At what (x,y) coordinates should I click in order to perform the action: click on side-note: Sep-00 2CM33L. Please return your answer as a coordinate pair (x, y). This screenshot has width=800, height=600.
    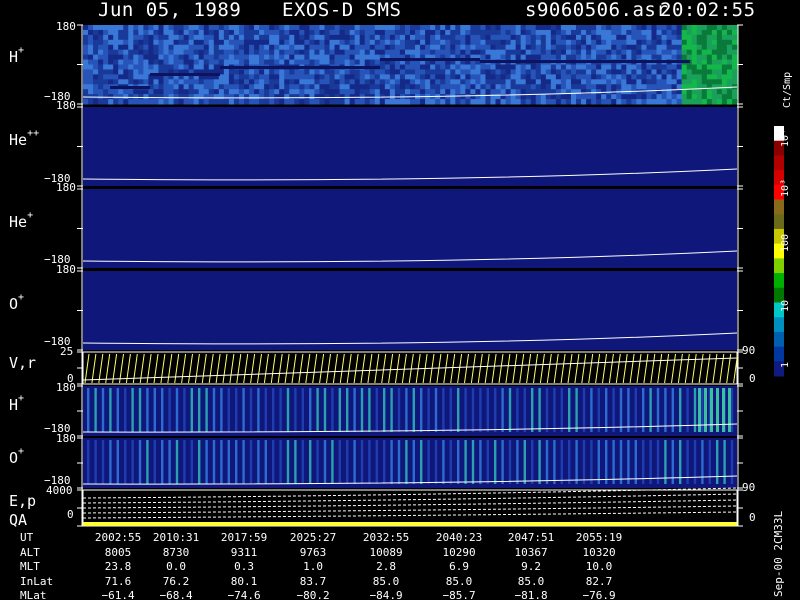
    Looking at the image, I should click on (778, 553).